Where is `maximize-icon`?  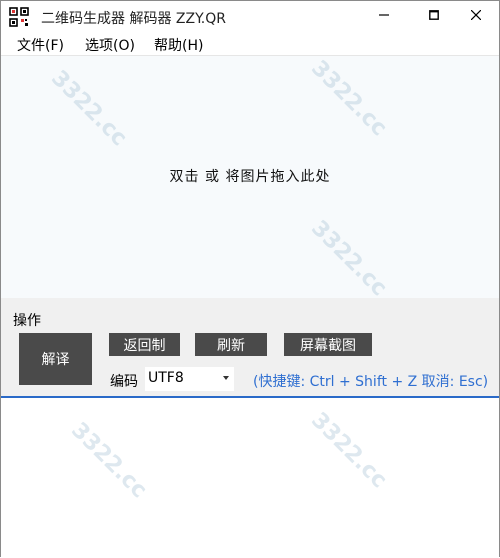 maximize-icon is located at coordinates (434, 15).